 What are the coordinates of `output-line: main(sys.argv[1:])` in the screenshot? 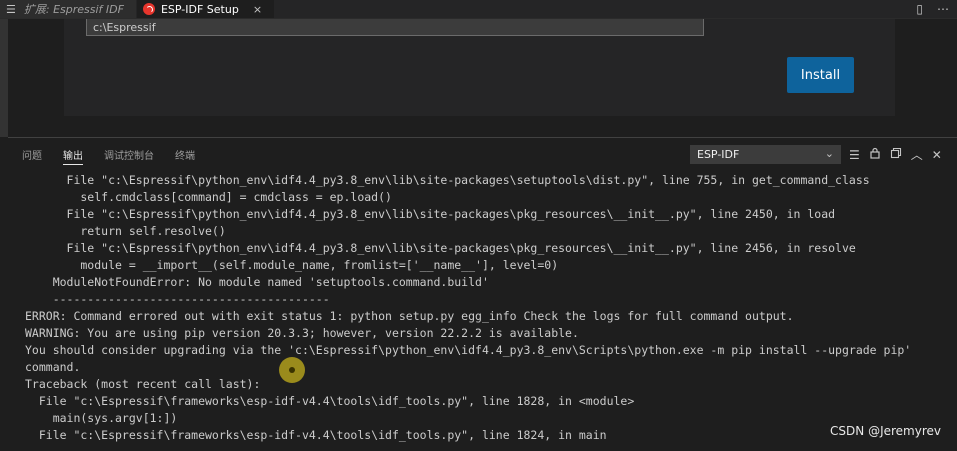 It's located at (101, 418).